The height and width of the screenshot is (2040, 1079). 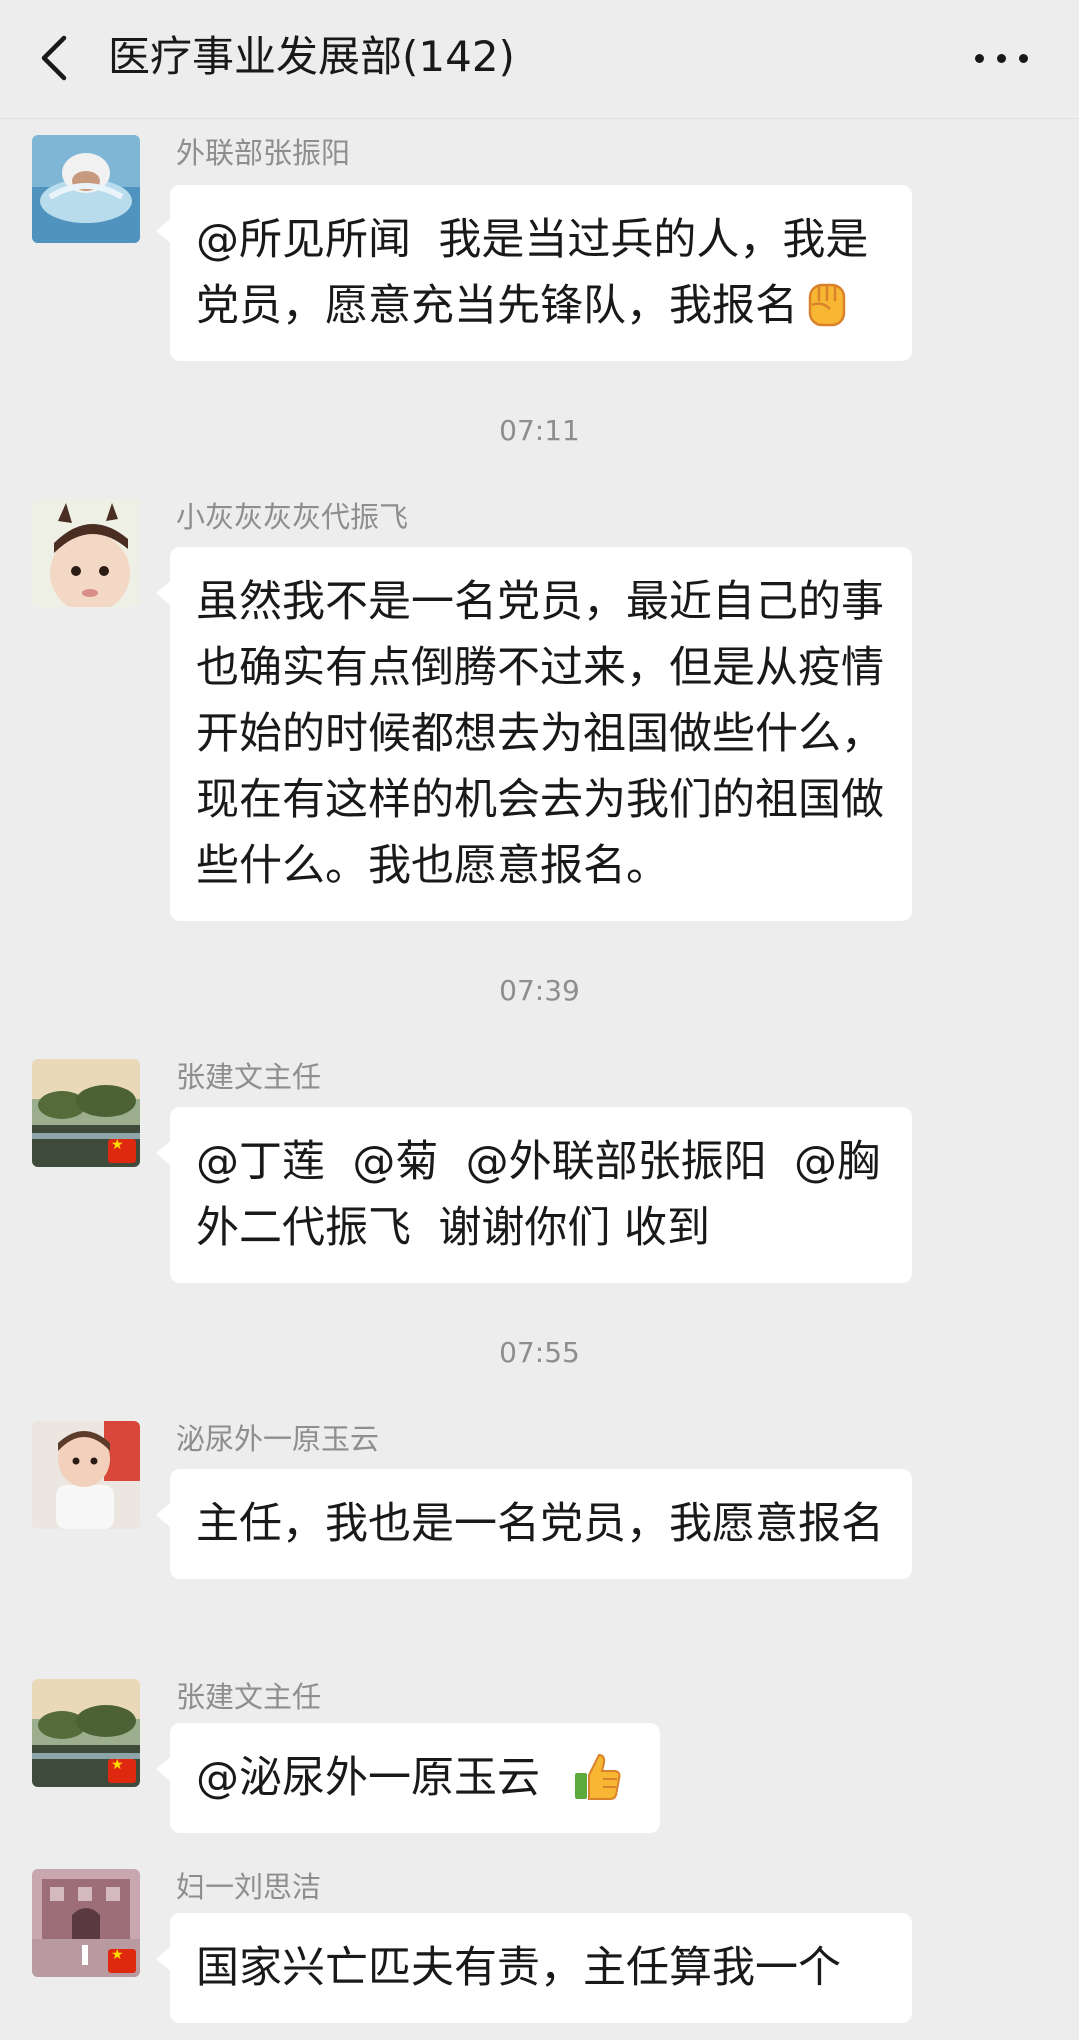 What do you see at coordinates (518, 1968) in the screenshot?
I see `message-text: 国家兴亡匹夫有责，主任算我一个` at bounding box center [518, 1968].